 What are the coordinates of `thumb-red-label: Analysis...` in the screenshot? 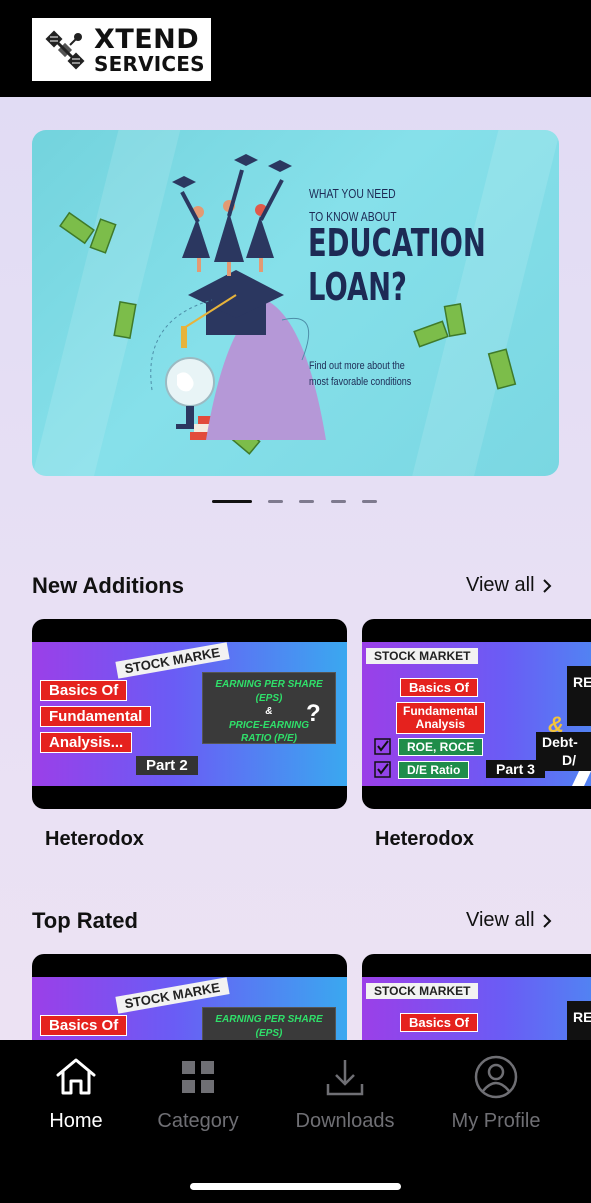 It's located at (86, 742).